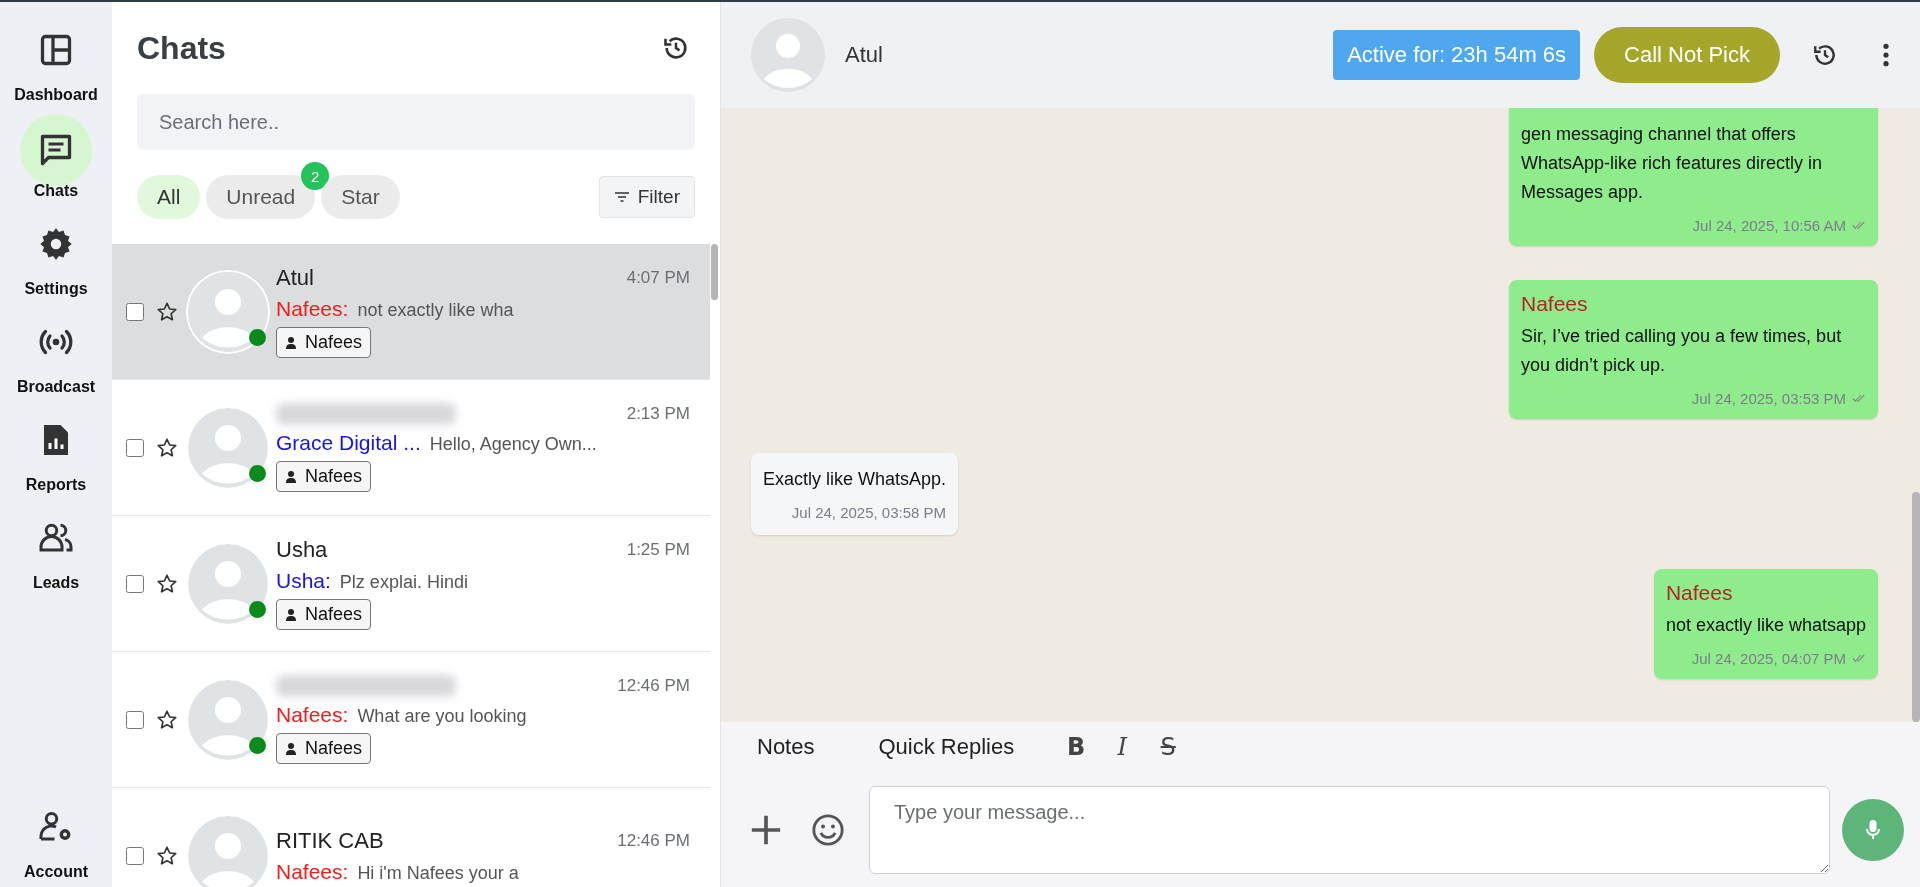 The height and width of the screenshot is (887, 1920). I want to click on more-options-icon, so click(1886, 55).